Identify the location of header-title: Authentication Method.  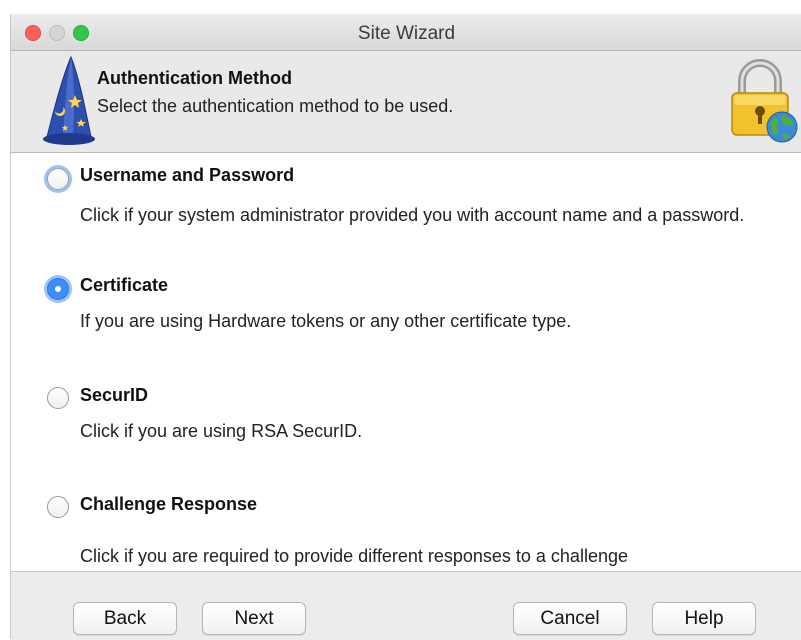
(194, 78).